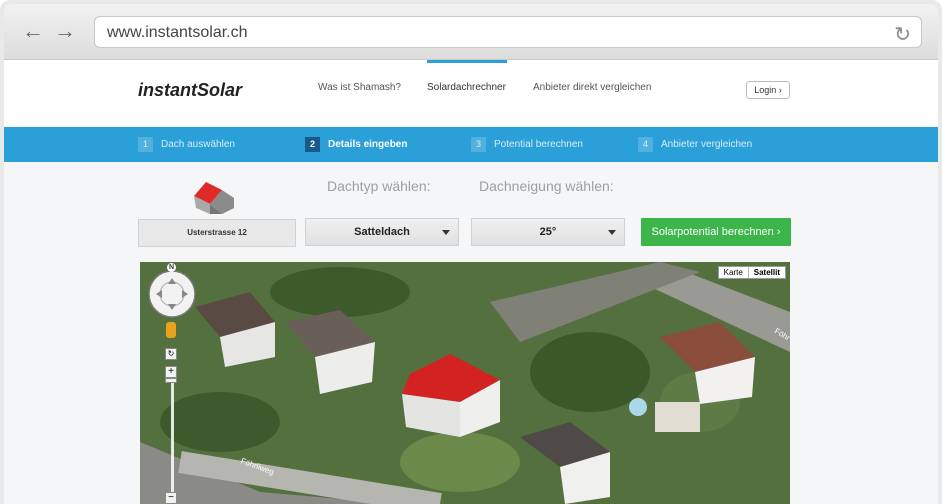 The height and width of the screenshot is (504, 942). What do you see at coordinates (33, 31) in the screenshot?
I see `back-arrow-icon: ←` at bounding box center [33, 31].